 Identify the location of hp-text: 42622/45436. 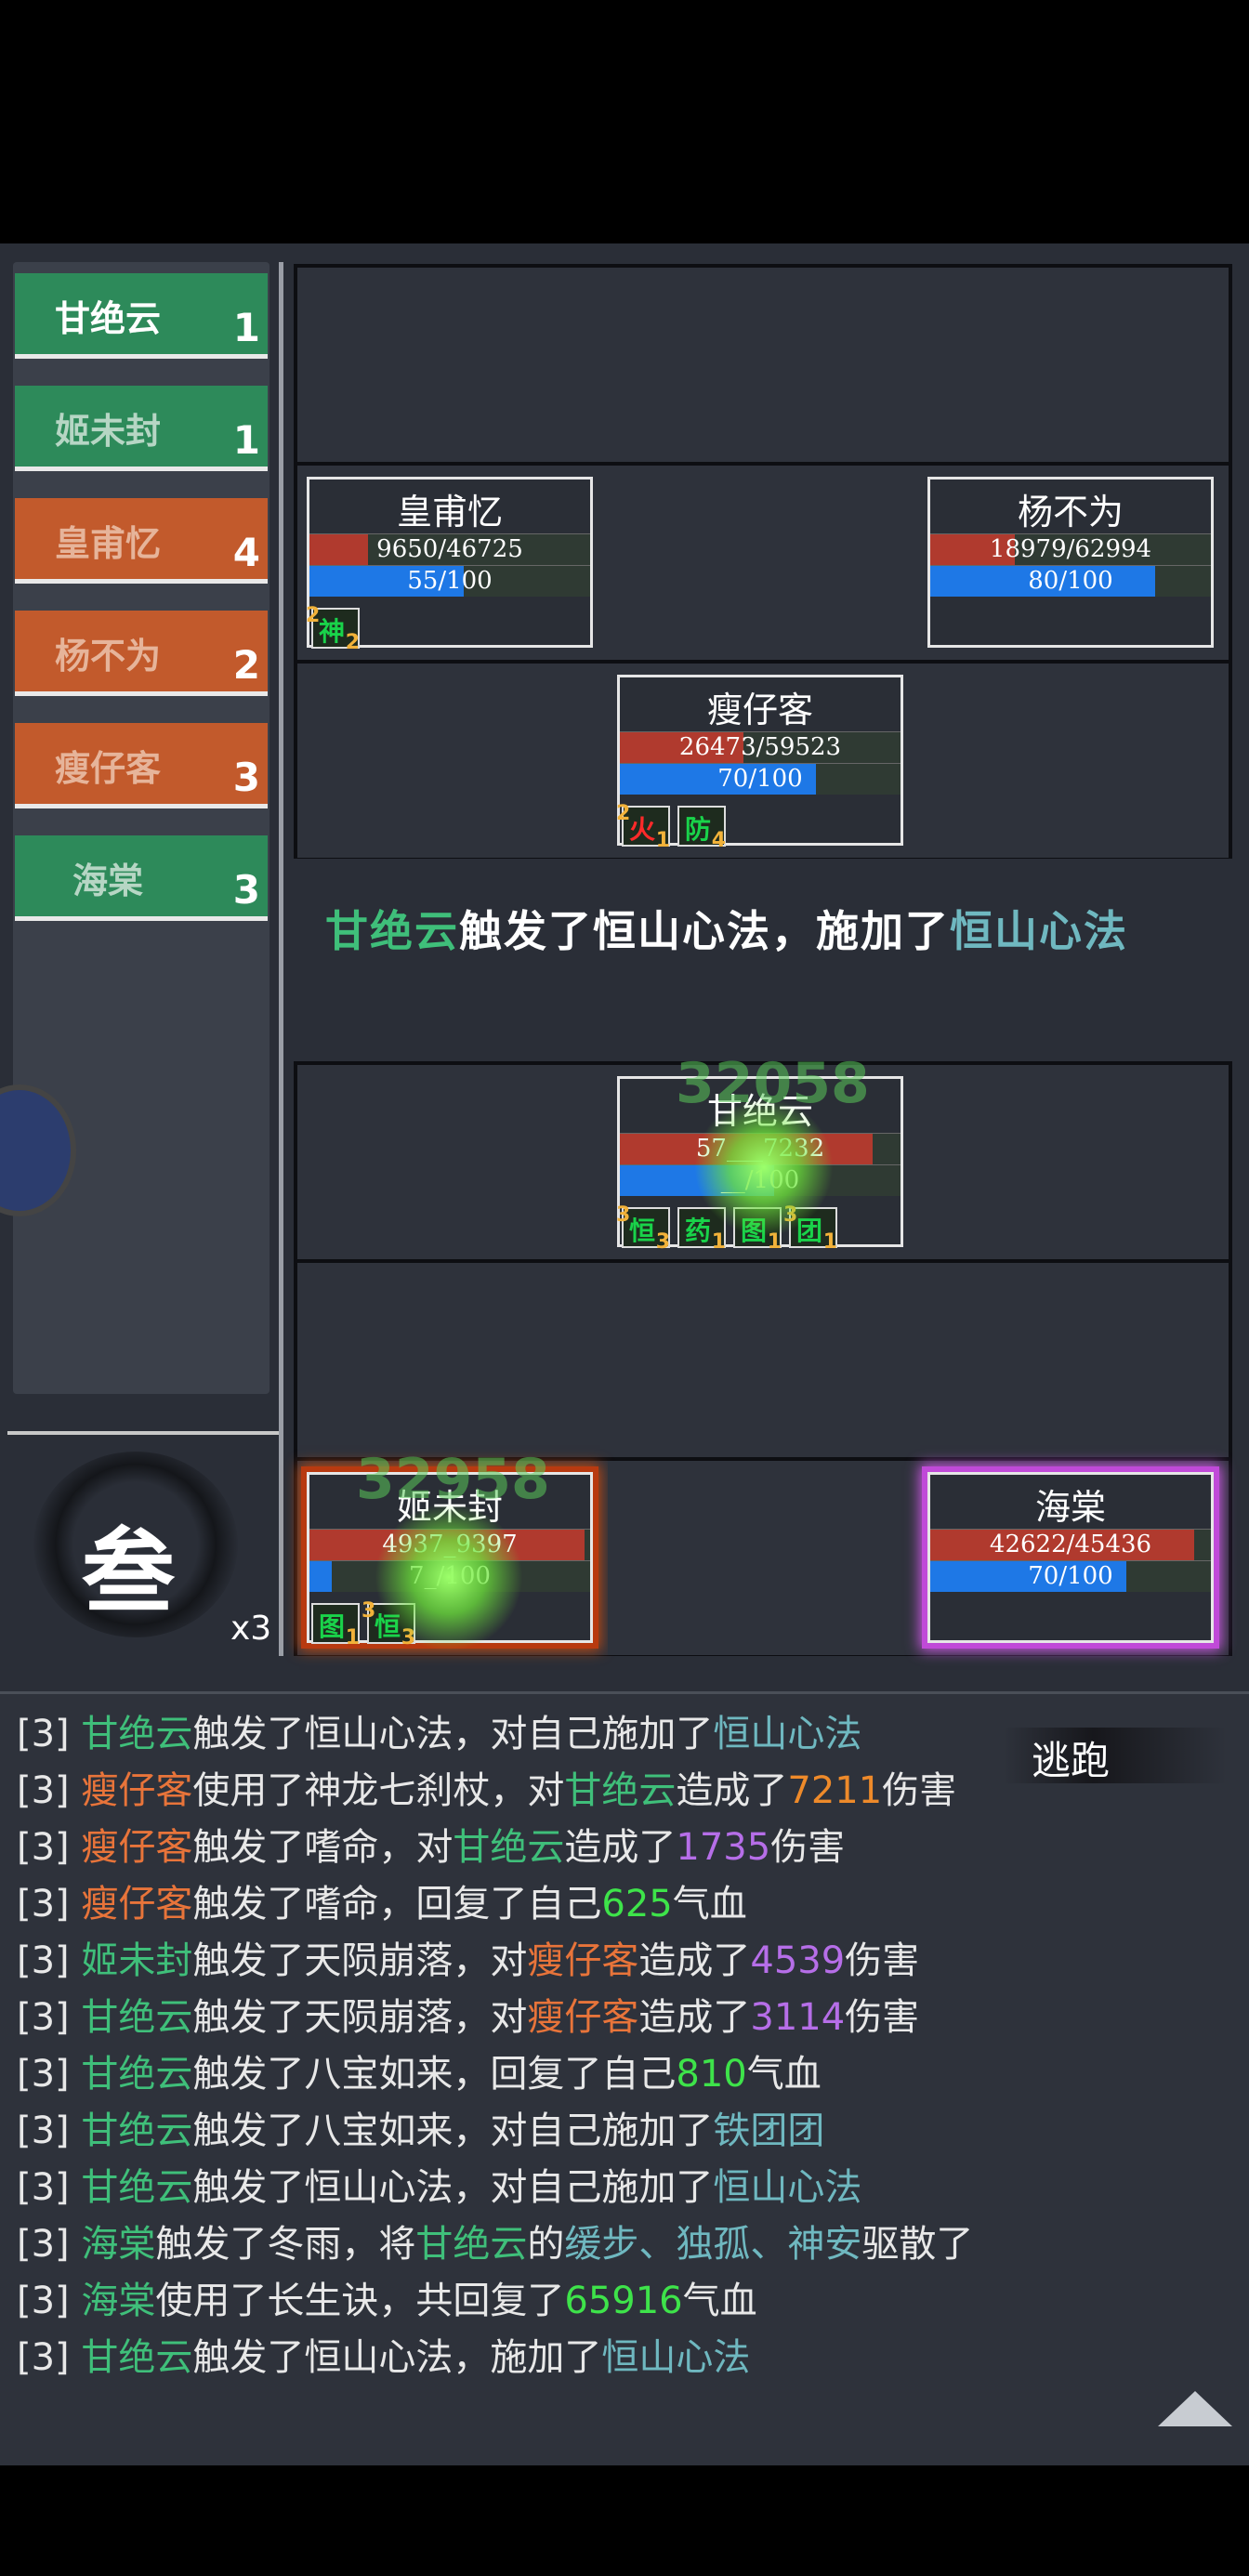
(1070, 1544).